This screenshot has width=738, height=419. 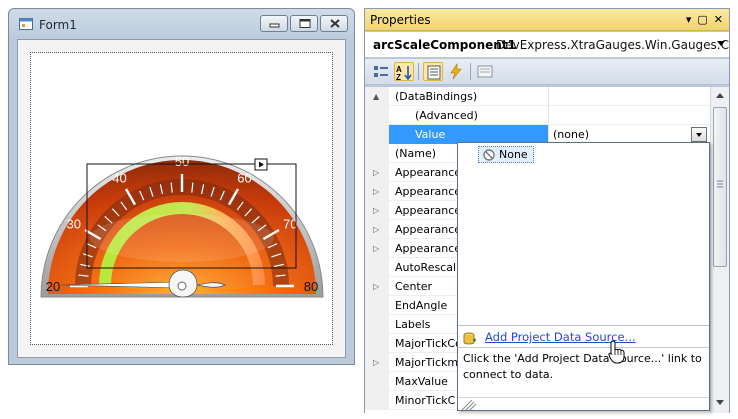 I want to click on gauge-glass-highlight, so click(x=182, y=238).